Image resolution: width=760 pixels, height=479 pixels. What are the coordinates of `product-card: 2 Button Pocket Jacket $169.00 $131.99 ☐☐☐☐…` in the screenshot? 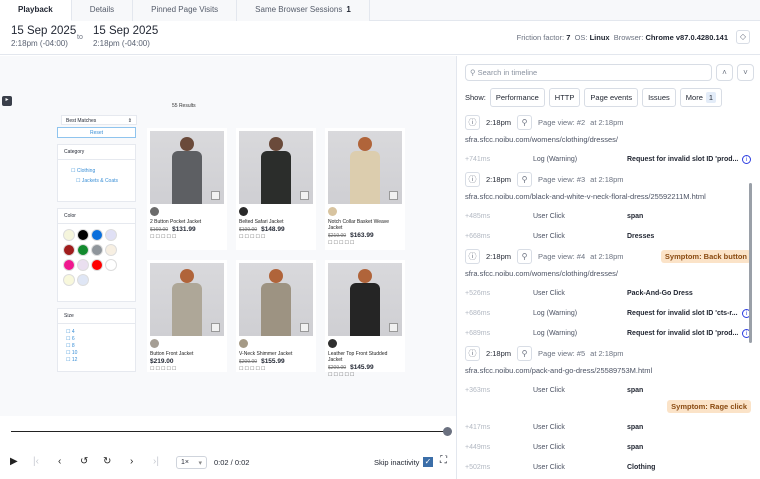 It's located at (187, 189).